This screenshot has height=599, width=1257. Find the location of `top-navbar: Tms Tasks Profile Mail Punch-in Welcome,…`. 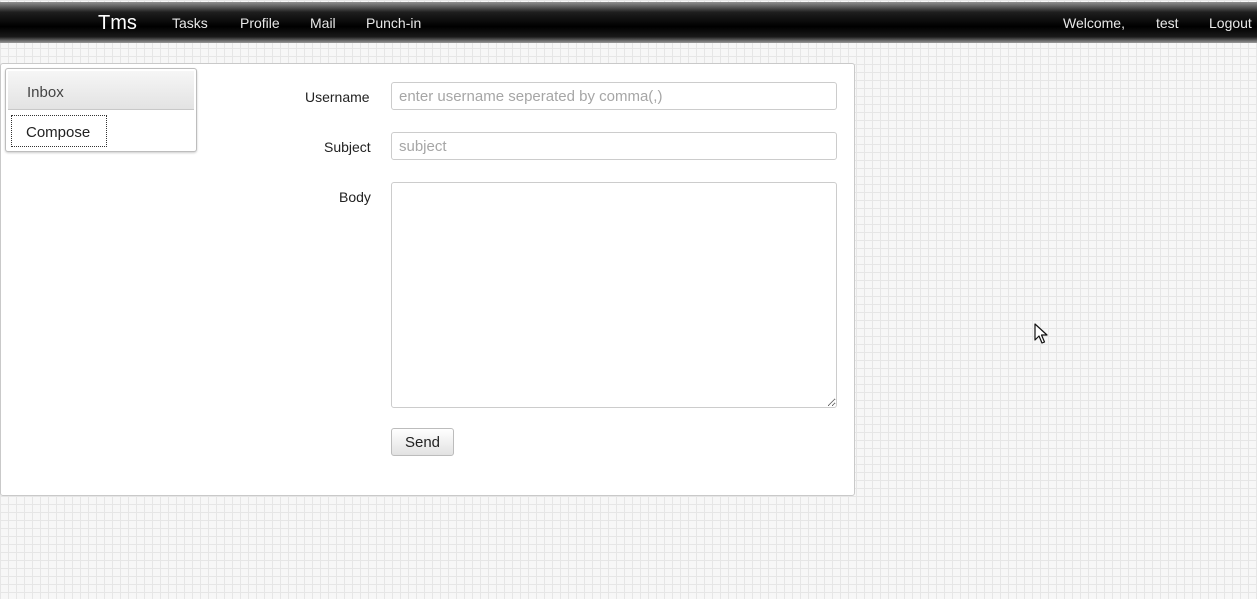

top-navbar: Tms Tasks Profile Mail Punch-in Welcome,… is located at coordinates (628, 22).